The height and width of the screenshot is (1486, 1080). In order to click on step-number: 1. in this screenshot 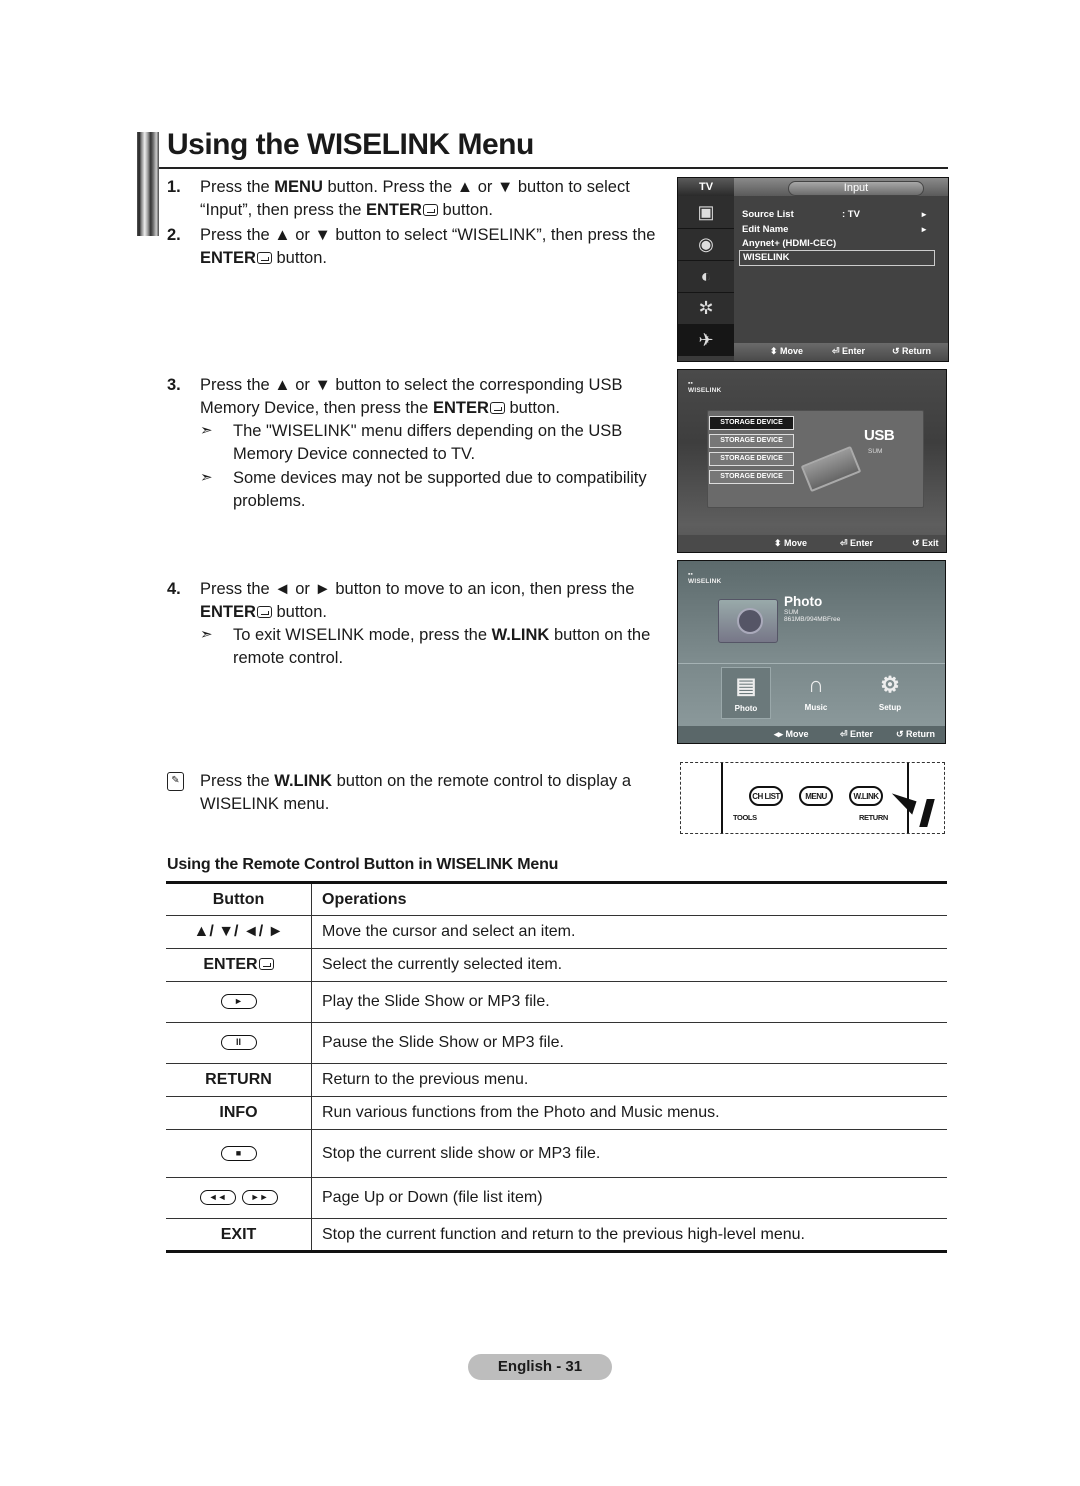, I will do `click(174, 187)`.